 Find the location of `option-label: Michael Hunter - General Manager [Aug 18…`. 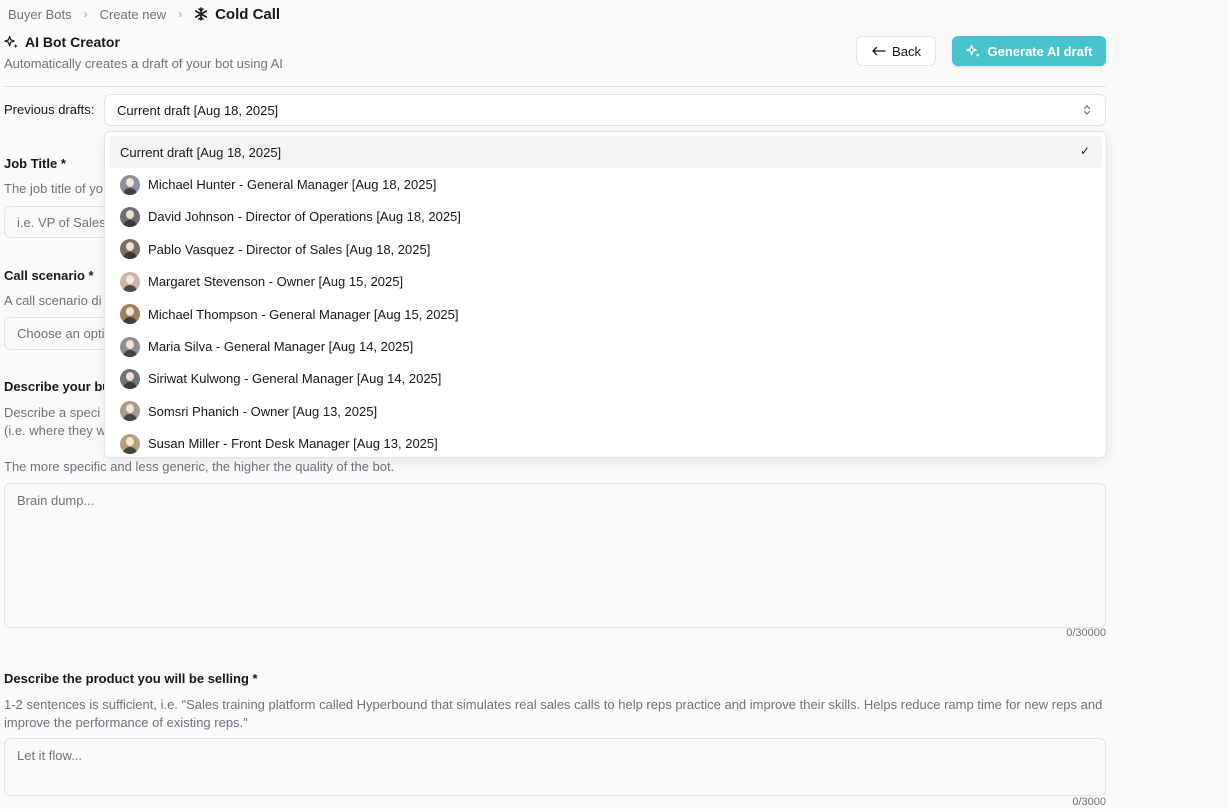

option-label: Michael Hunter - General Manager [Aug 18… is located at coordinates (292, 185).